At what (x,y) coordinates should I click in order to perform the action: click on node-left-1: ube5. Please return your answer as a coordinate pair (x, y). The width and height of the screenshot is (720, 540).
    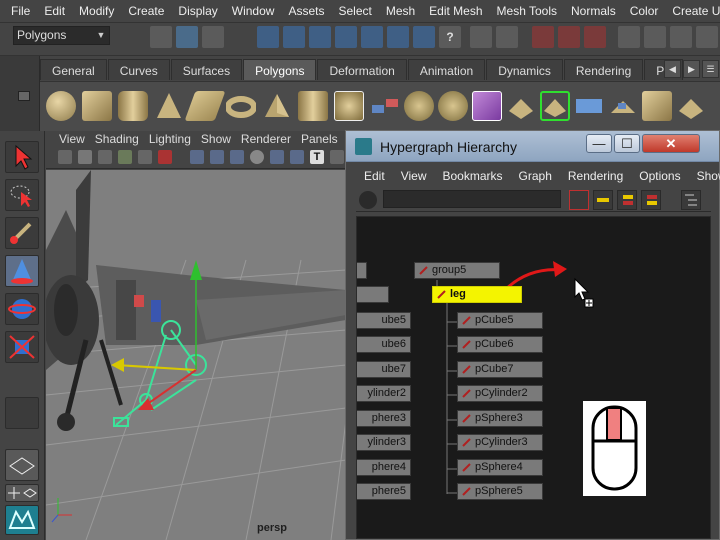
    Looking at the image, I should click on (384, 320).